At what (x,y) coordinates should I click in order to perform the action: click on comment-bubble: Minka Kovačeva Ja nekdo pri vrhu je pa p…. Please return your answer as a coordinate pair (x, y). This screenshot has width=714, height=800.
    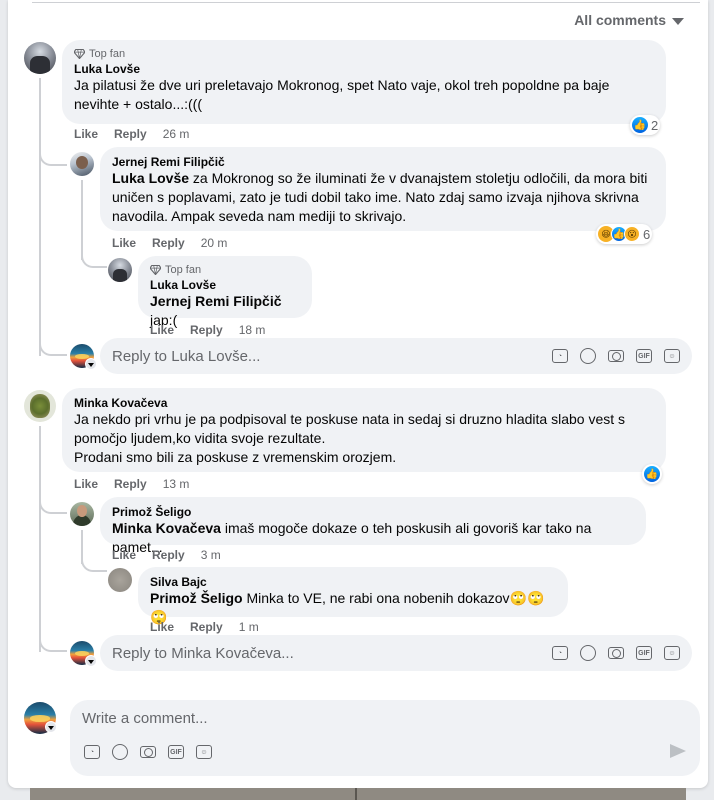
    Looking at the image, I should click on (364, 430).